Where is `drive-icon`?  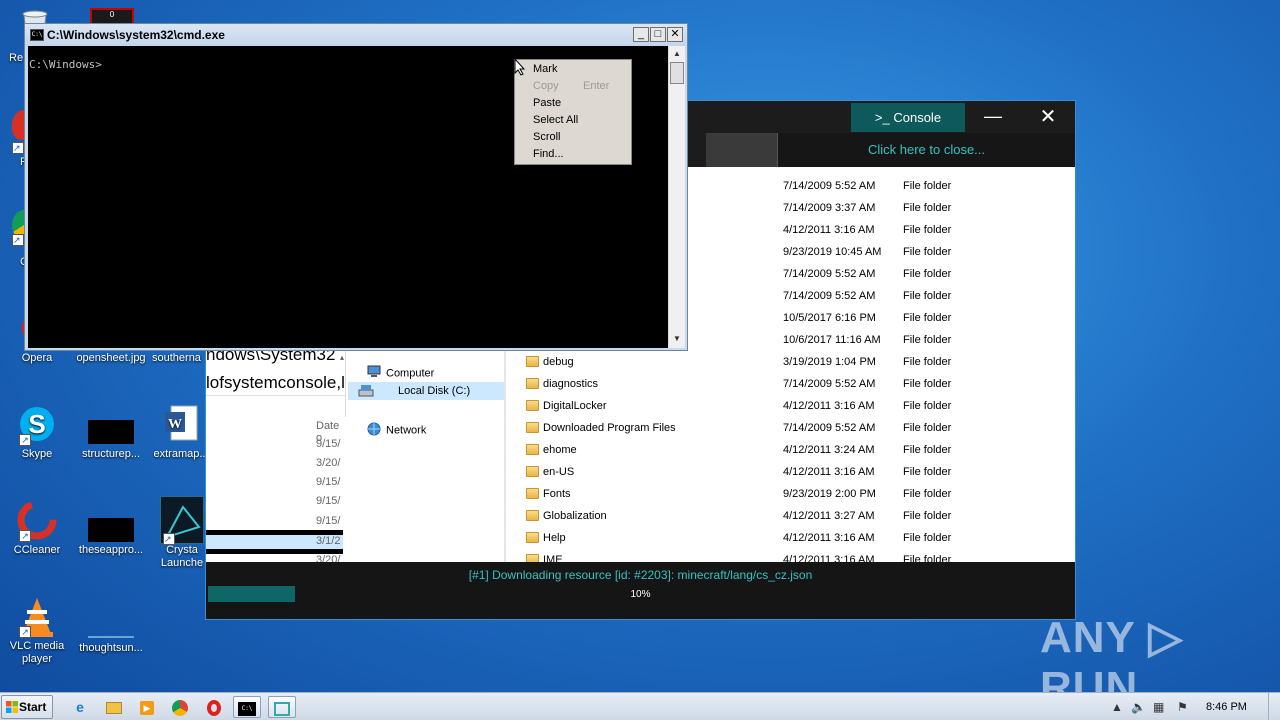 drive-icon is located at coordinates (366, 394).